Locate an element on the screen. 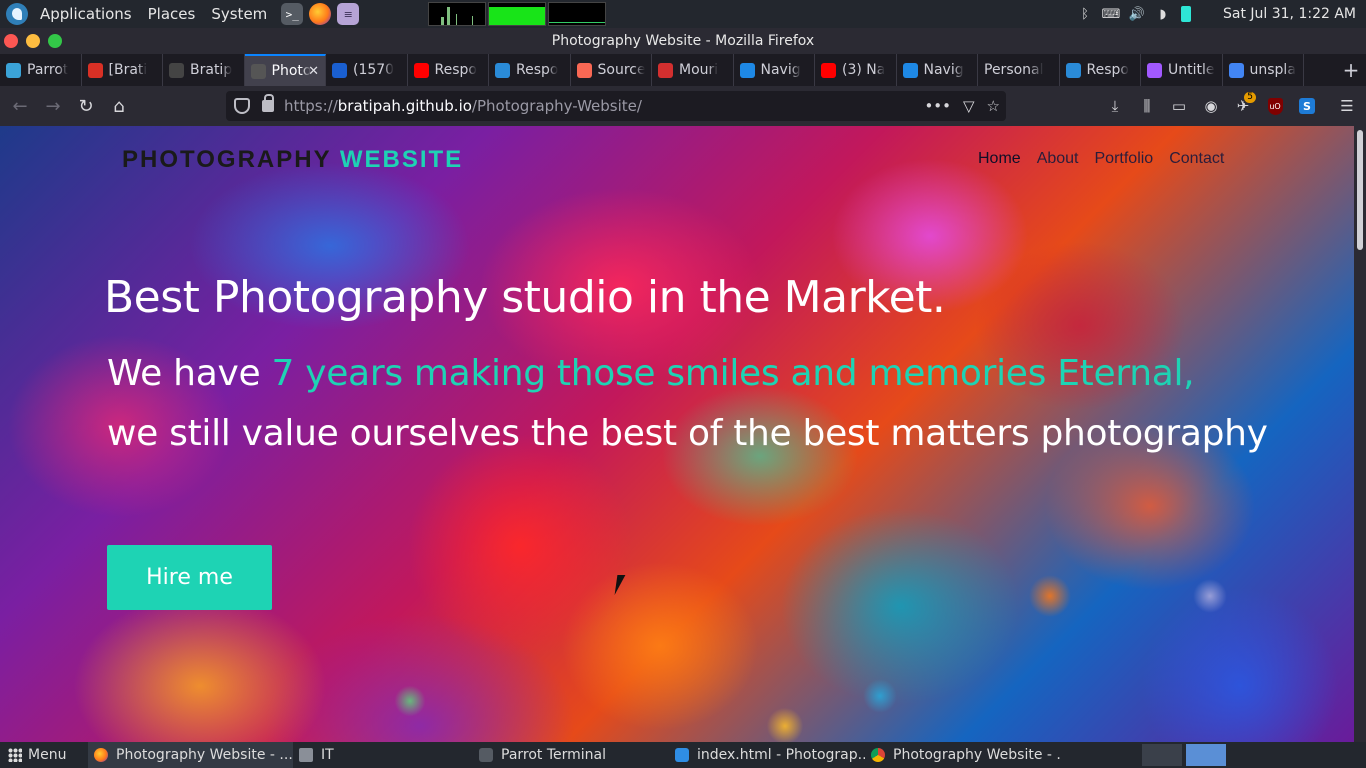 This screenshot has height=768, width=1366. tab-label: Untitle is located at coordinates (1191, 70).